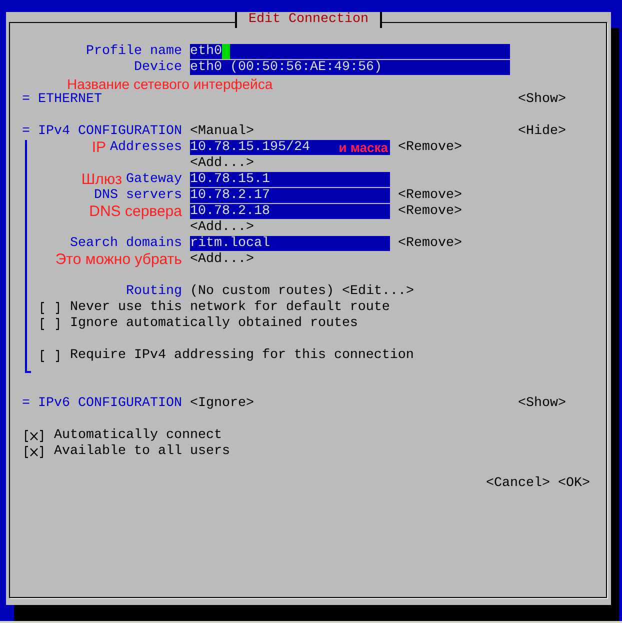 The height and width of the screenshot is (623, 622). What do you see at coordinates (62, 100) in the screenshot?
I see `section-title: = ETHERNET` at bounding box center [62, 100].